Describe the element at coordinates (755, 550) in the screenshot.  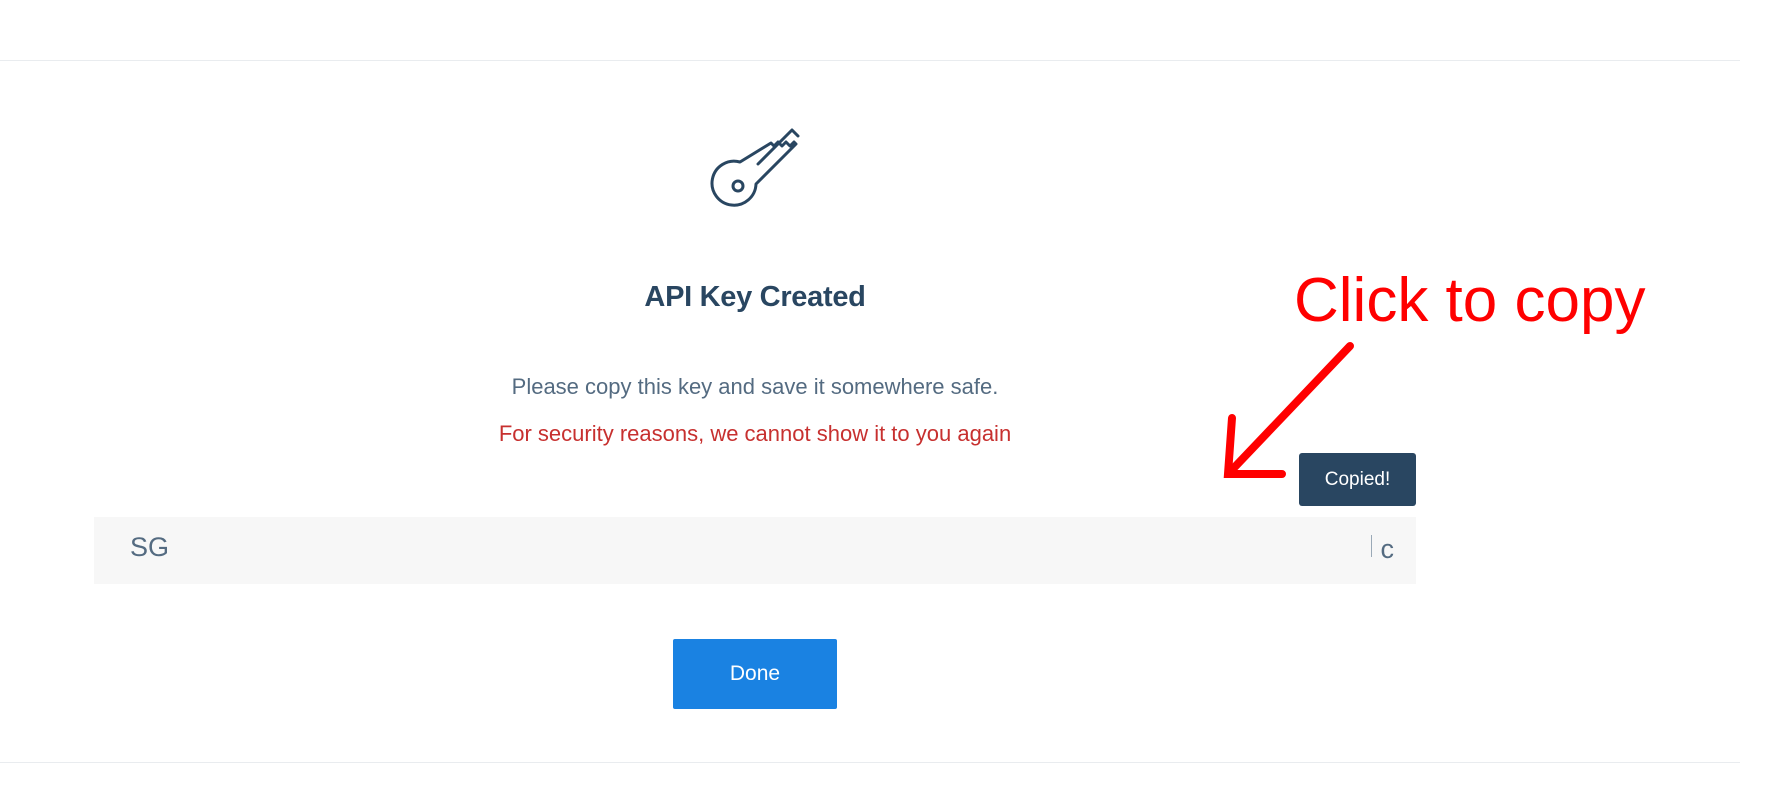
I see `api-key-field: SG c` at that location.